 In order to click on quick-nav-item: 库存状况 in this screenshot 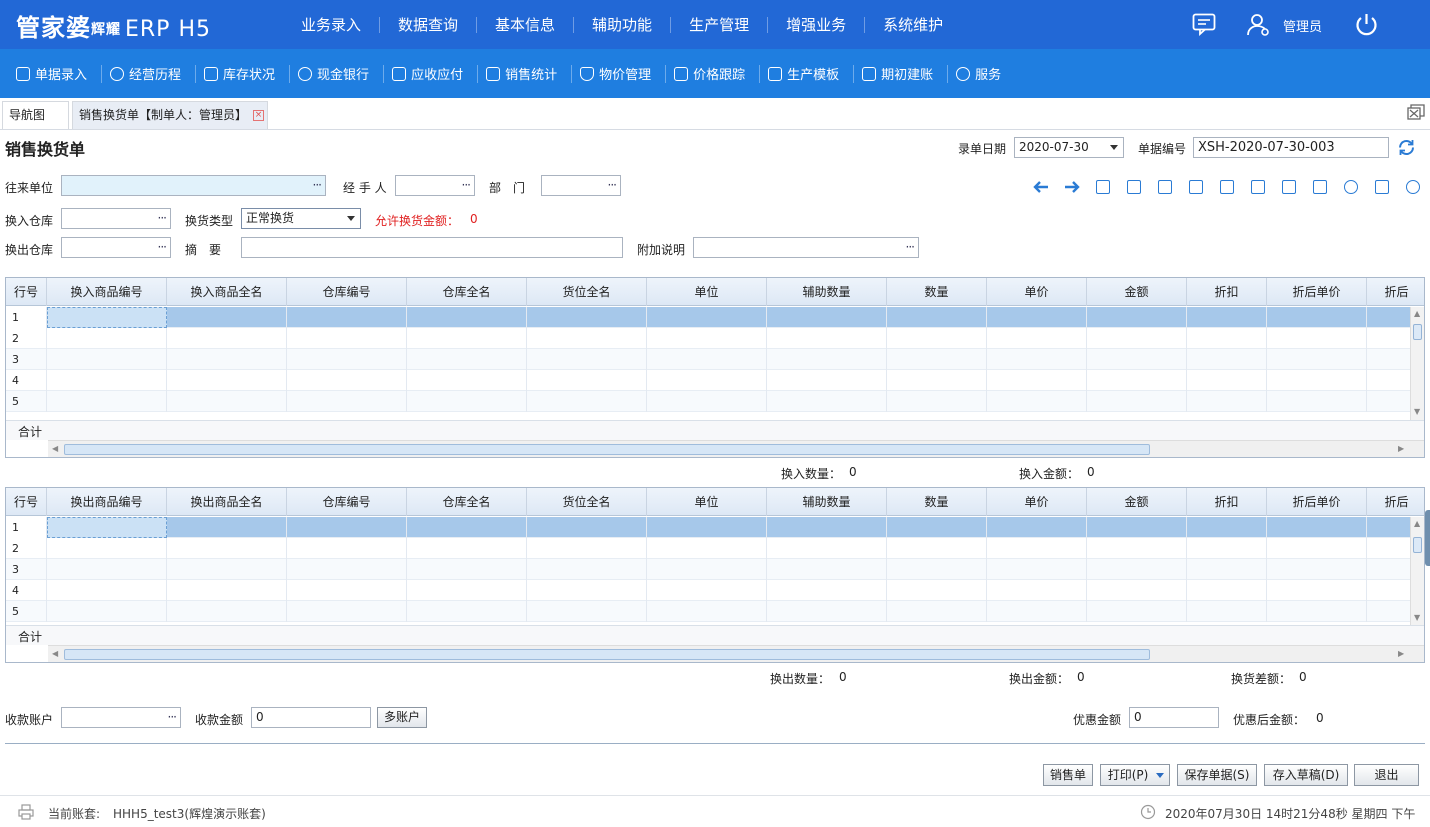, I will do `click(243, 73)`.